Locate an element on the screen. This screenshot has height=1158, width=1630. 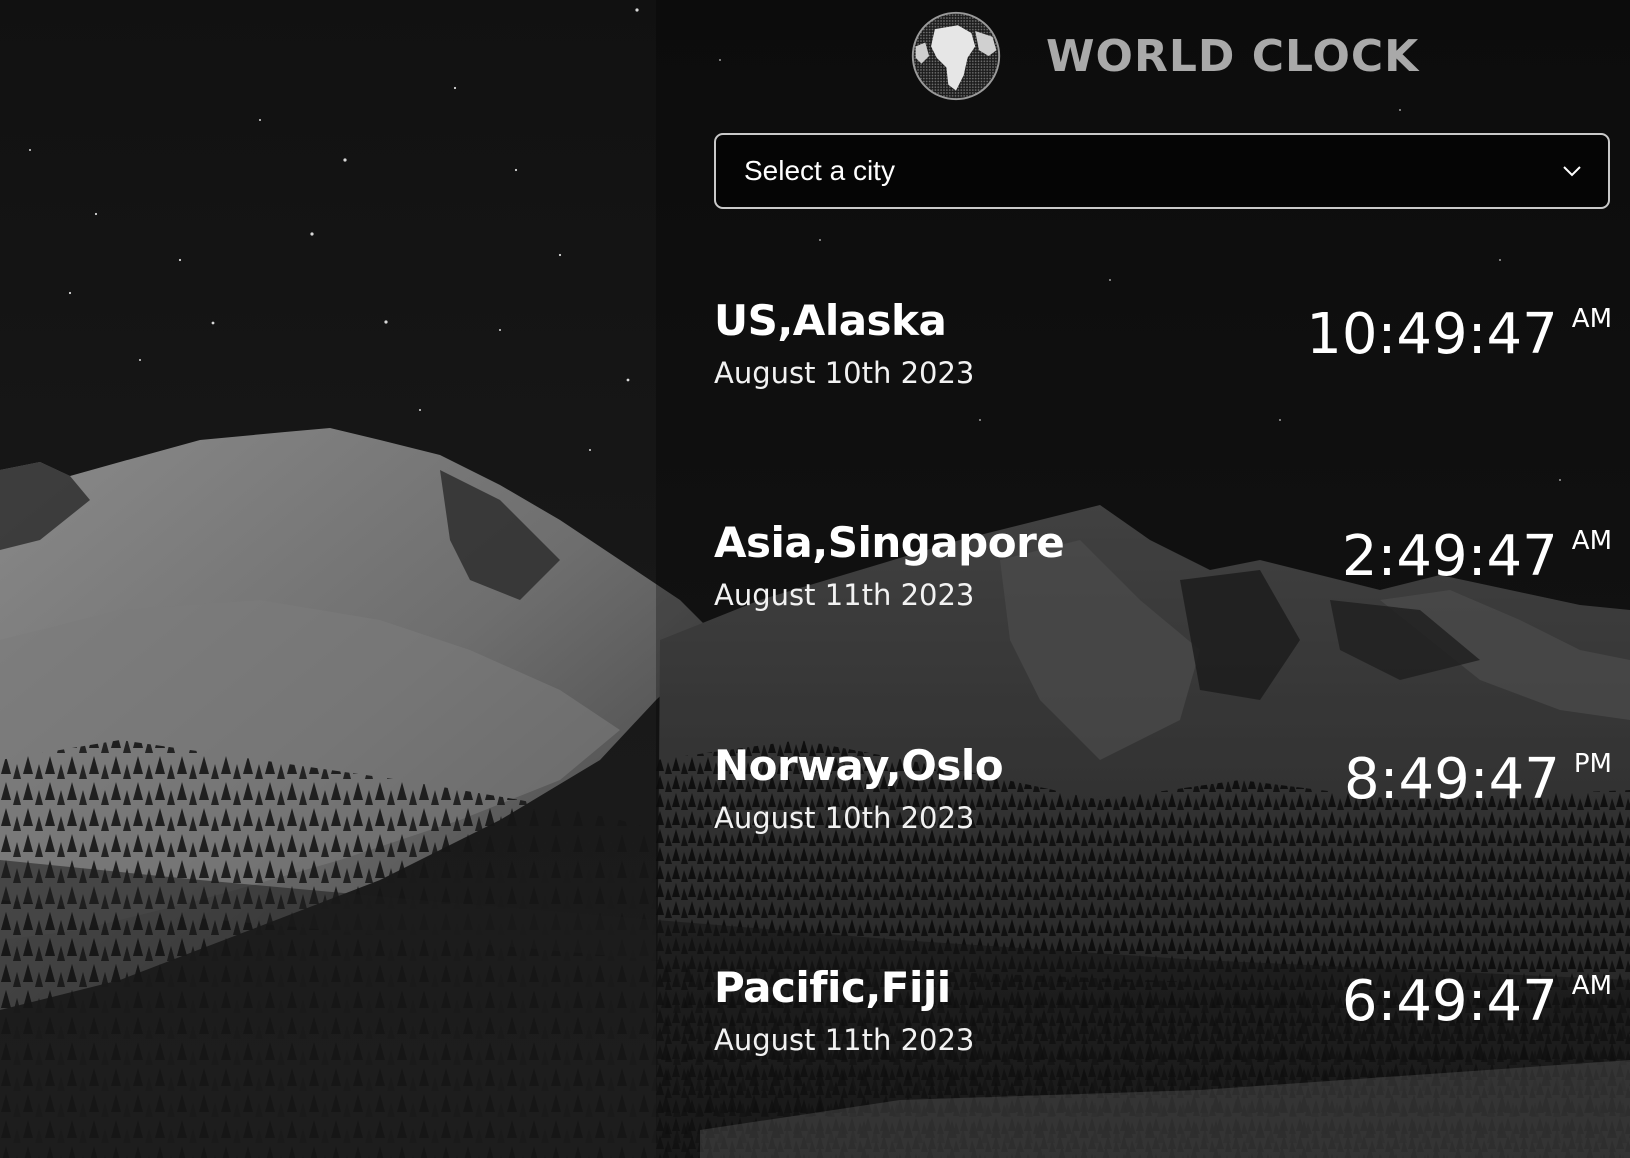
city-row-pacific-fiji: Pacific,Fiji August 11th 2023 6:49:47 AM is located at coordinates (1163, 1028).